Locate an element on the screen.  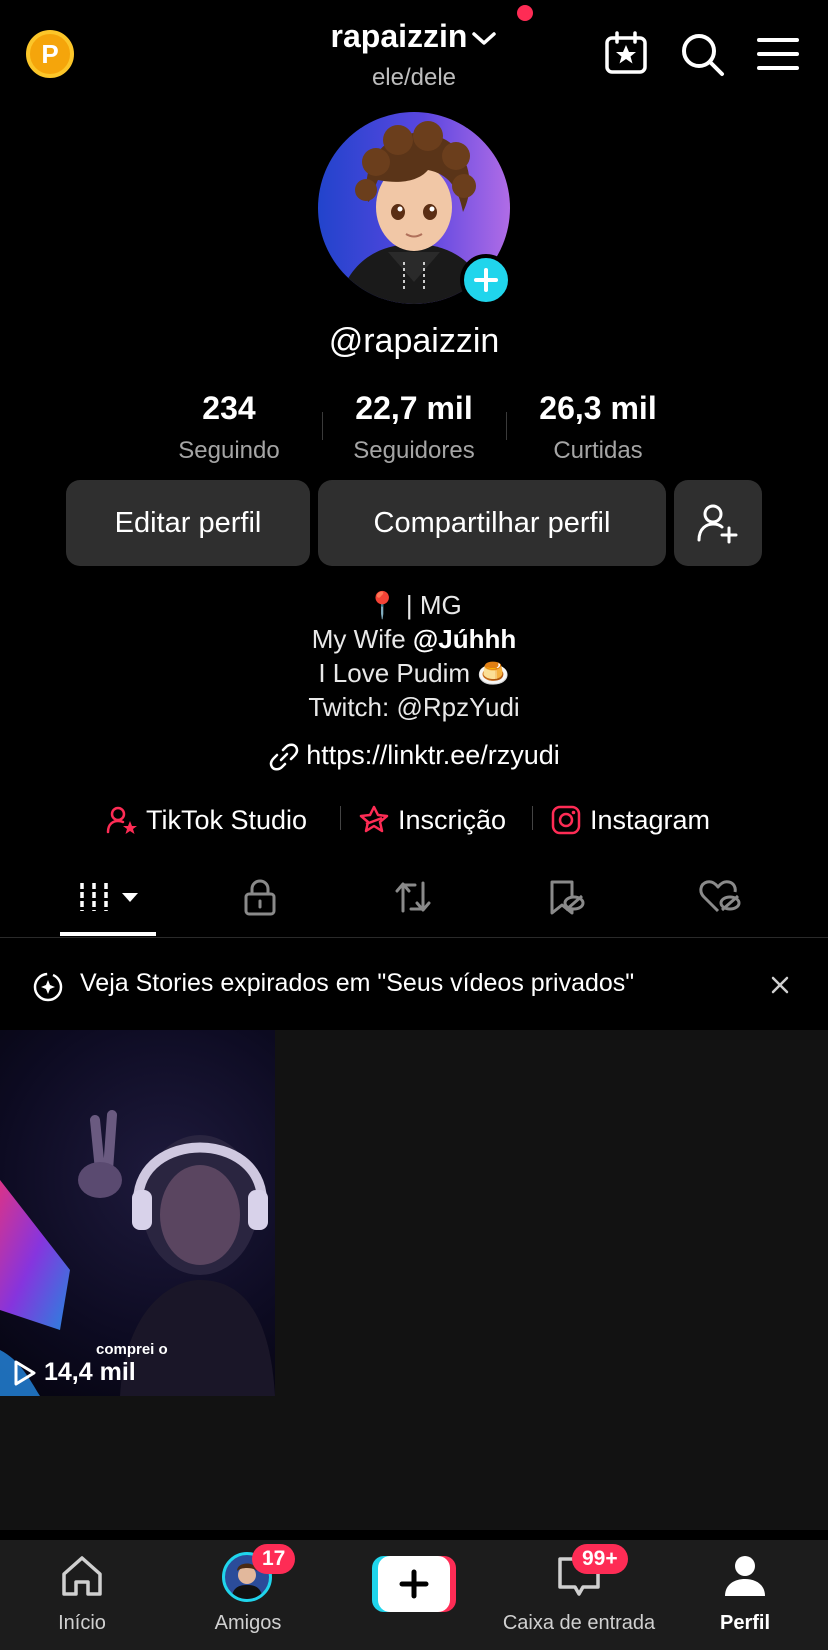
bio-line: 📍 | MG is located at coordinates (414, 605).